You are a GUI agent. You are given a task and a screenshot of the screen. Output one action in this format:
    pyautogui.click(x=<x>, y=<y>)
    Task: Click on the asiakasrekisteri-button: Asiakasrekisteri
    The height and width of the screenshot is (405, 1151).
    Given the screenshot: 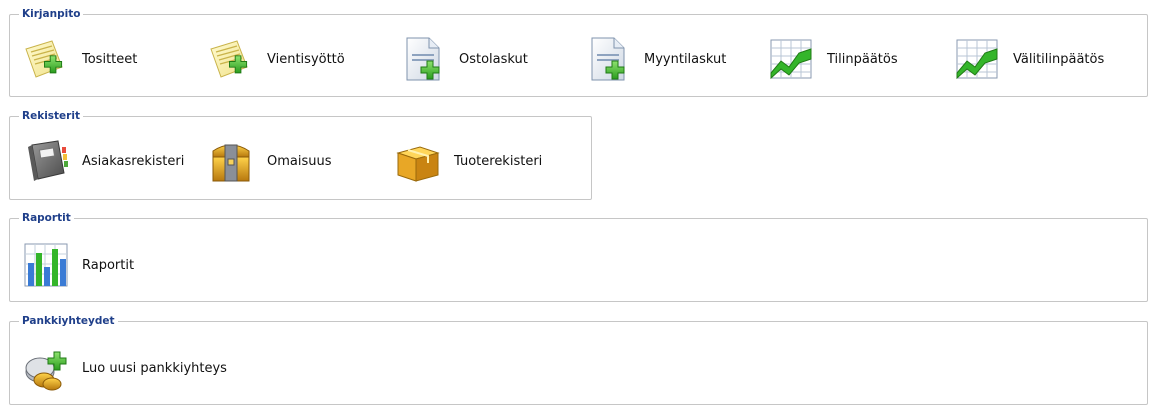 What is the action you would take?
    pyautogui.click(x=103, y=161)
    